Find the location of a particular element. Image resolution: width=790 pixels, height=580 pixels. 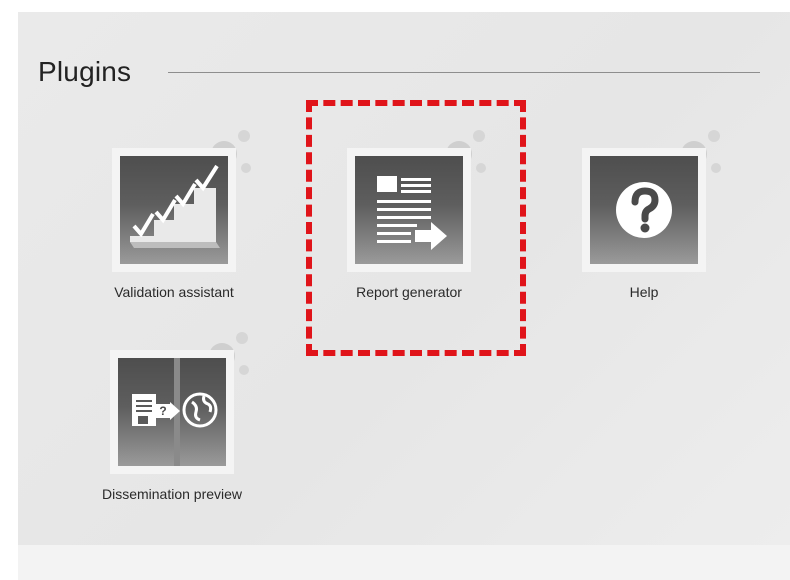

title-divider is located at coordinates (464, 72).